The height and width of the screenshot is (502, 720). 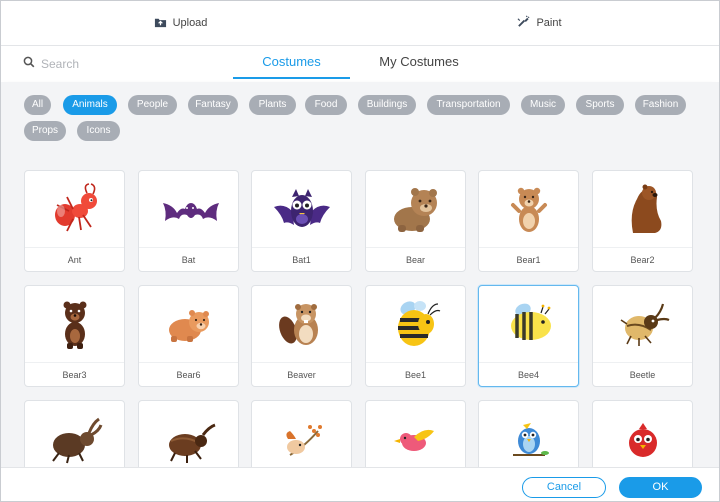 What do you see at coordinates (660, 105) in the screenshot?
I see `filter-chip-fashion: Fashion` at bounding box center [660, 105].